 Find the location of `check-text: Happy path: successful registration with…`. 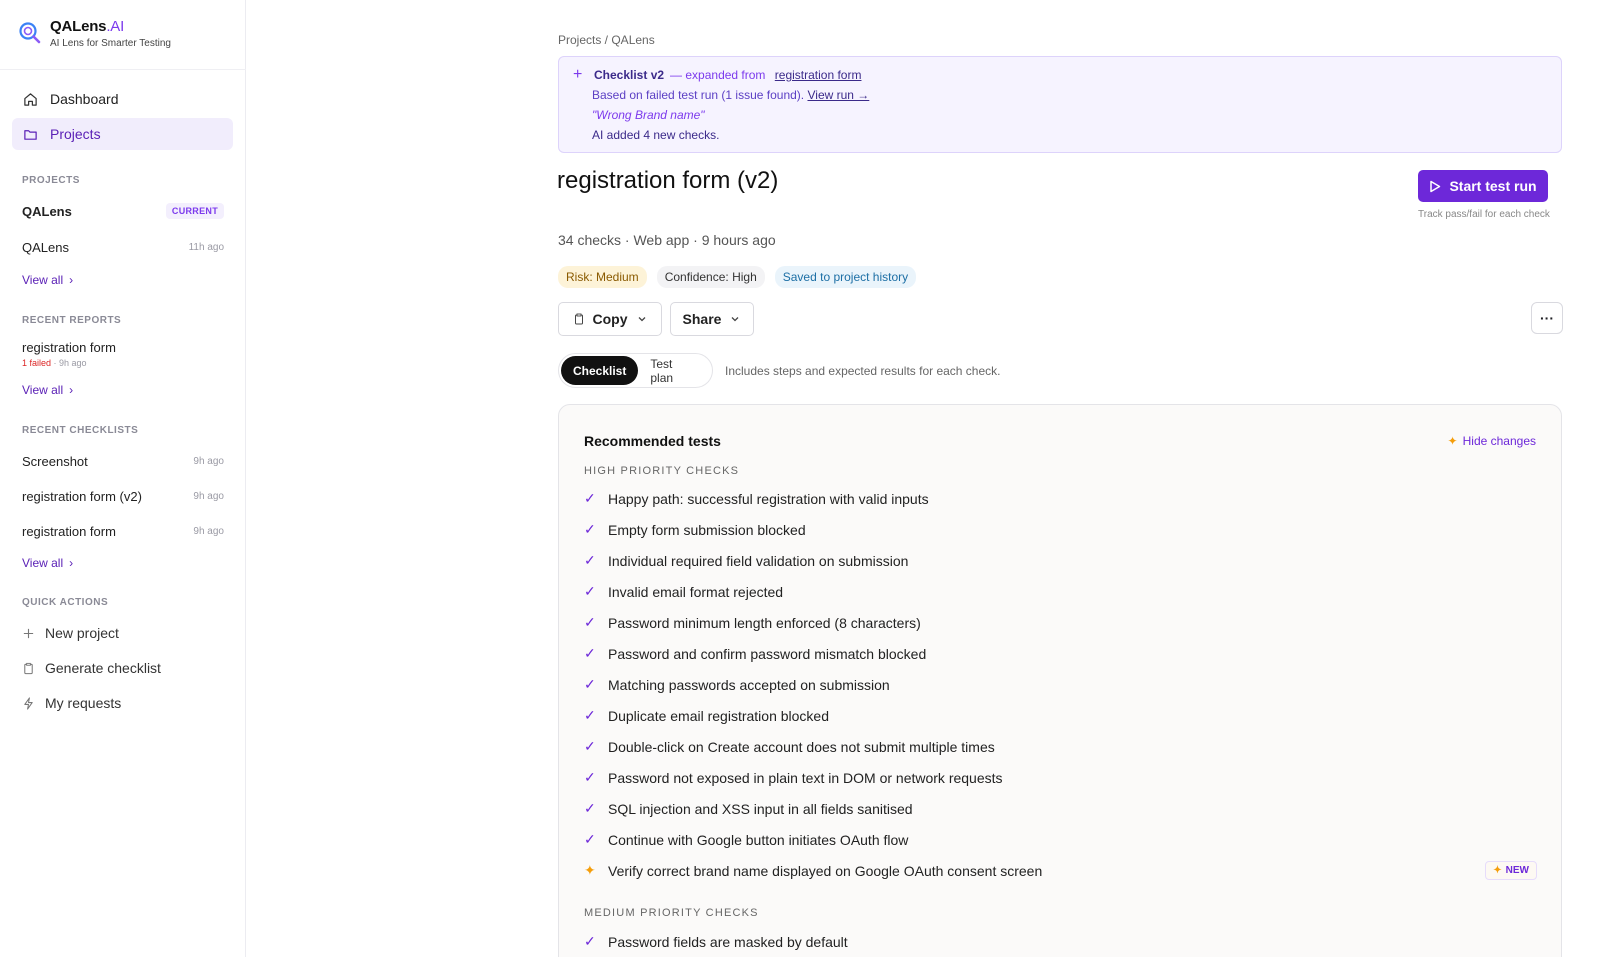

check-text: Happy path: successful registration with… is located at coordinates (768, 498).